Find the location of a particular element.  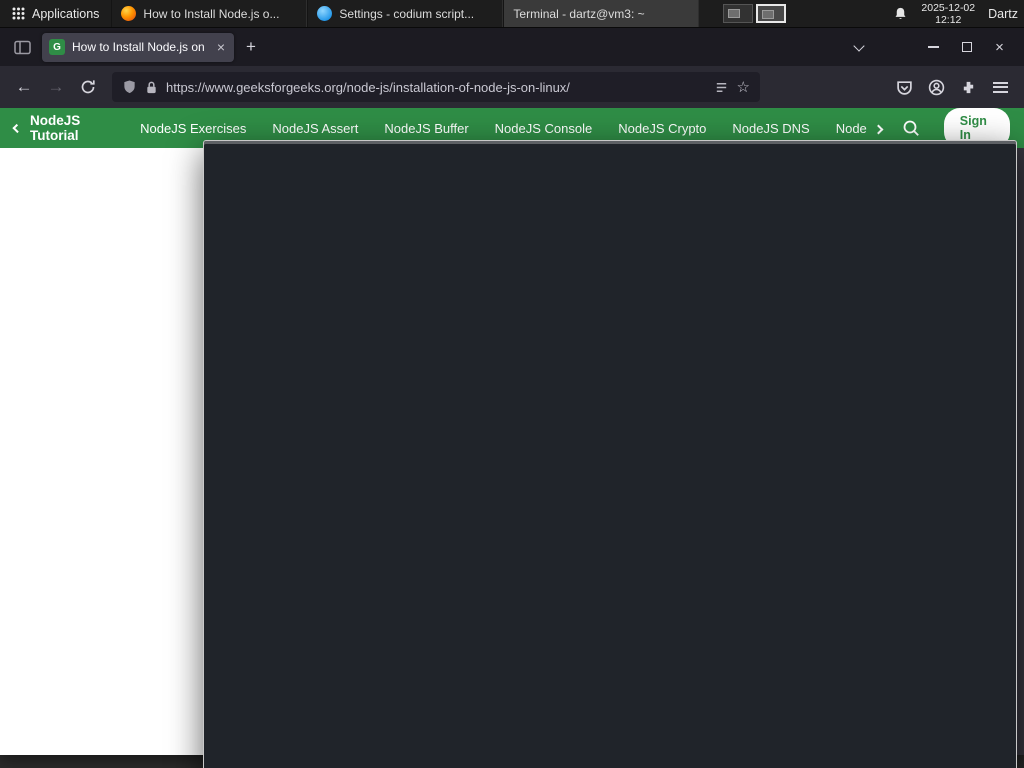

maximize-button is located at coordinates (966, 47).